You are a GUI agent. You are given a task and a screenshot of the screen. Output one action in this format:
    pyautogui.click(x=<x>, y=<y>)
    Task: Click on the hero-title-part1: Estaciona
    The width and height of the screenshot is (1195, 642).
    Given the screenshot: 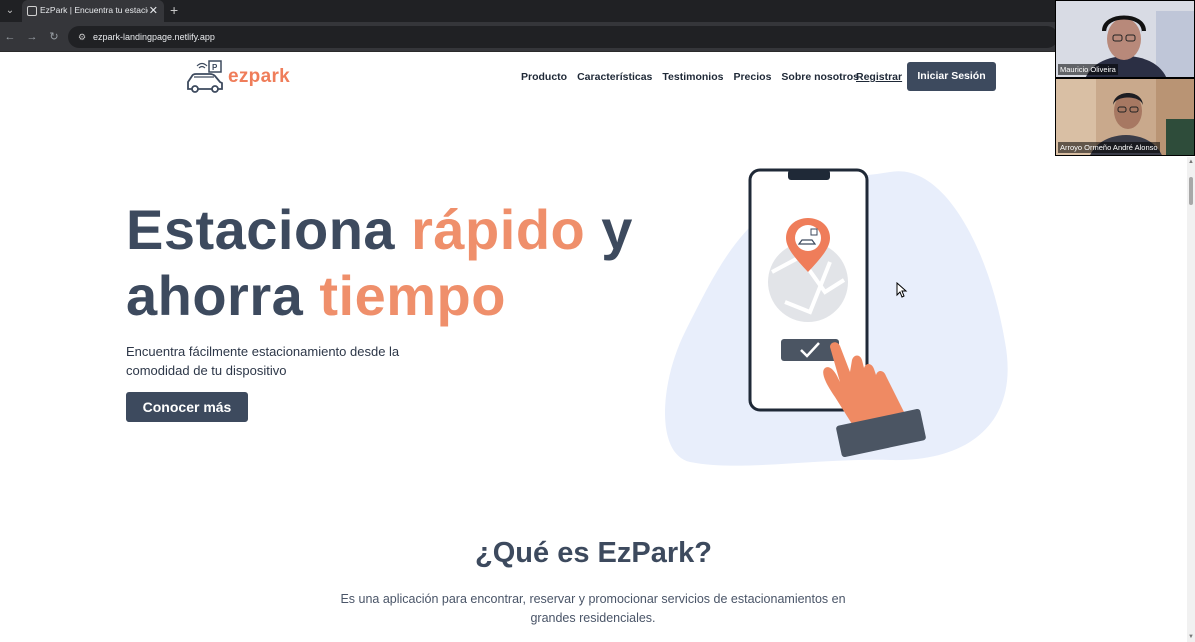 What is the action you would take?
    pyautogui.click(x=269, y=229)
    